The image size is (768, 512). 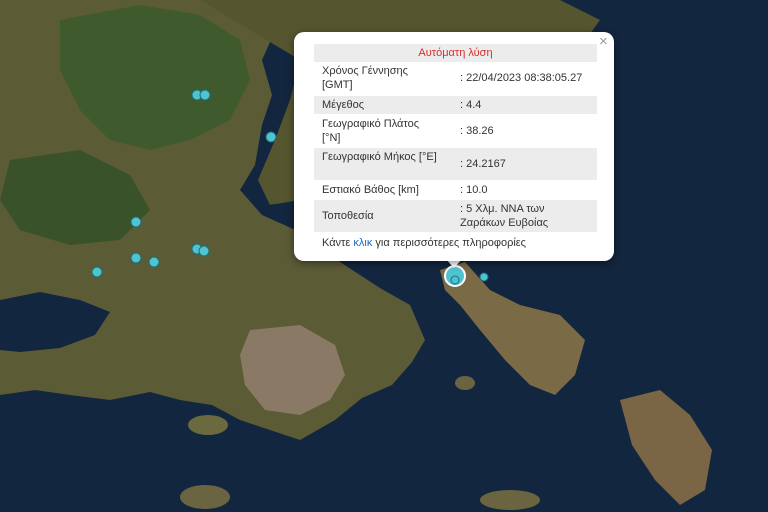 I want to click on row-value: : 5 Χλμ. ΝΝΑ των Ζαράκων Ευβοίας, so click(x=504, y=216).